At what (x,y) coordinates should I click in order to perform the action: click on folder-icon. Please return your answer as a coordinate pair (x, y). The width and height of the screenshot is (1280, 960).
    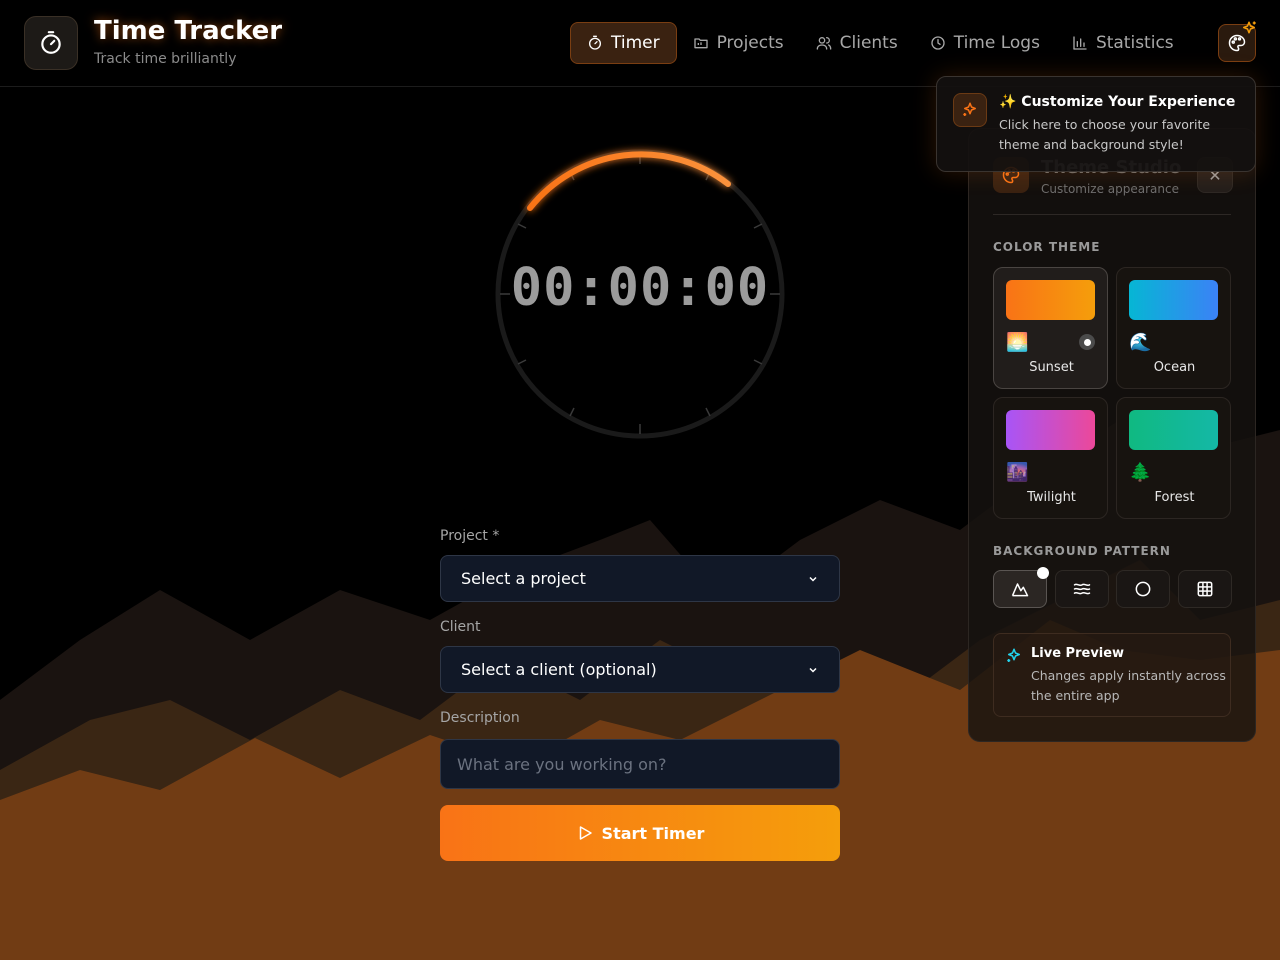
    Looking at the image, I should click on (700, 43).